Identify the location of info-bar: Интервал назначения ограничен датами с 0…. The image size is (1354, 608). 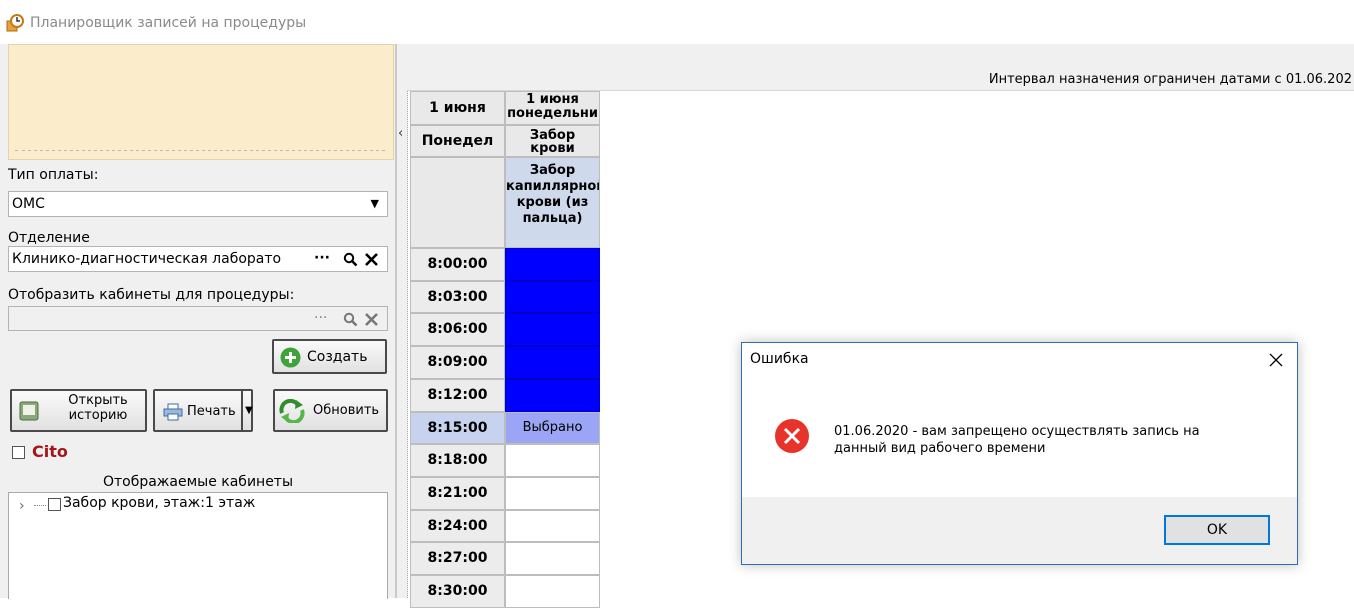
(880, 67).